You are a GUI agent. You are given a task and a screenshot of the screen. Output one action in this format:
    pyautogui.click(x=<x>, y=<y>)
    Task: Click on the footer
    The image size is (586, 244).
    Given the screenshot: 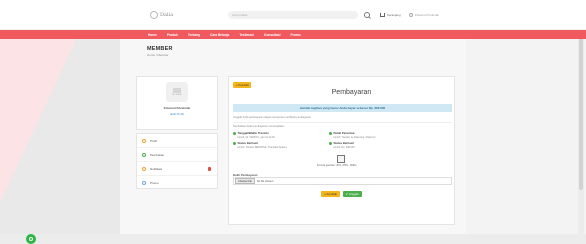 What is the action you would take?
    pyautogui.click(x=293, y=239)
    